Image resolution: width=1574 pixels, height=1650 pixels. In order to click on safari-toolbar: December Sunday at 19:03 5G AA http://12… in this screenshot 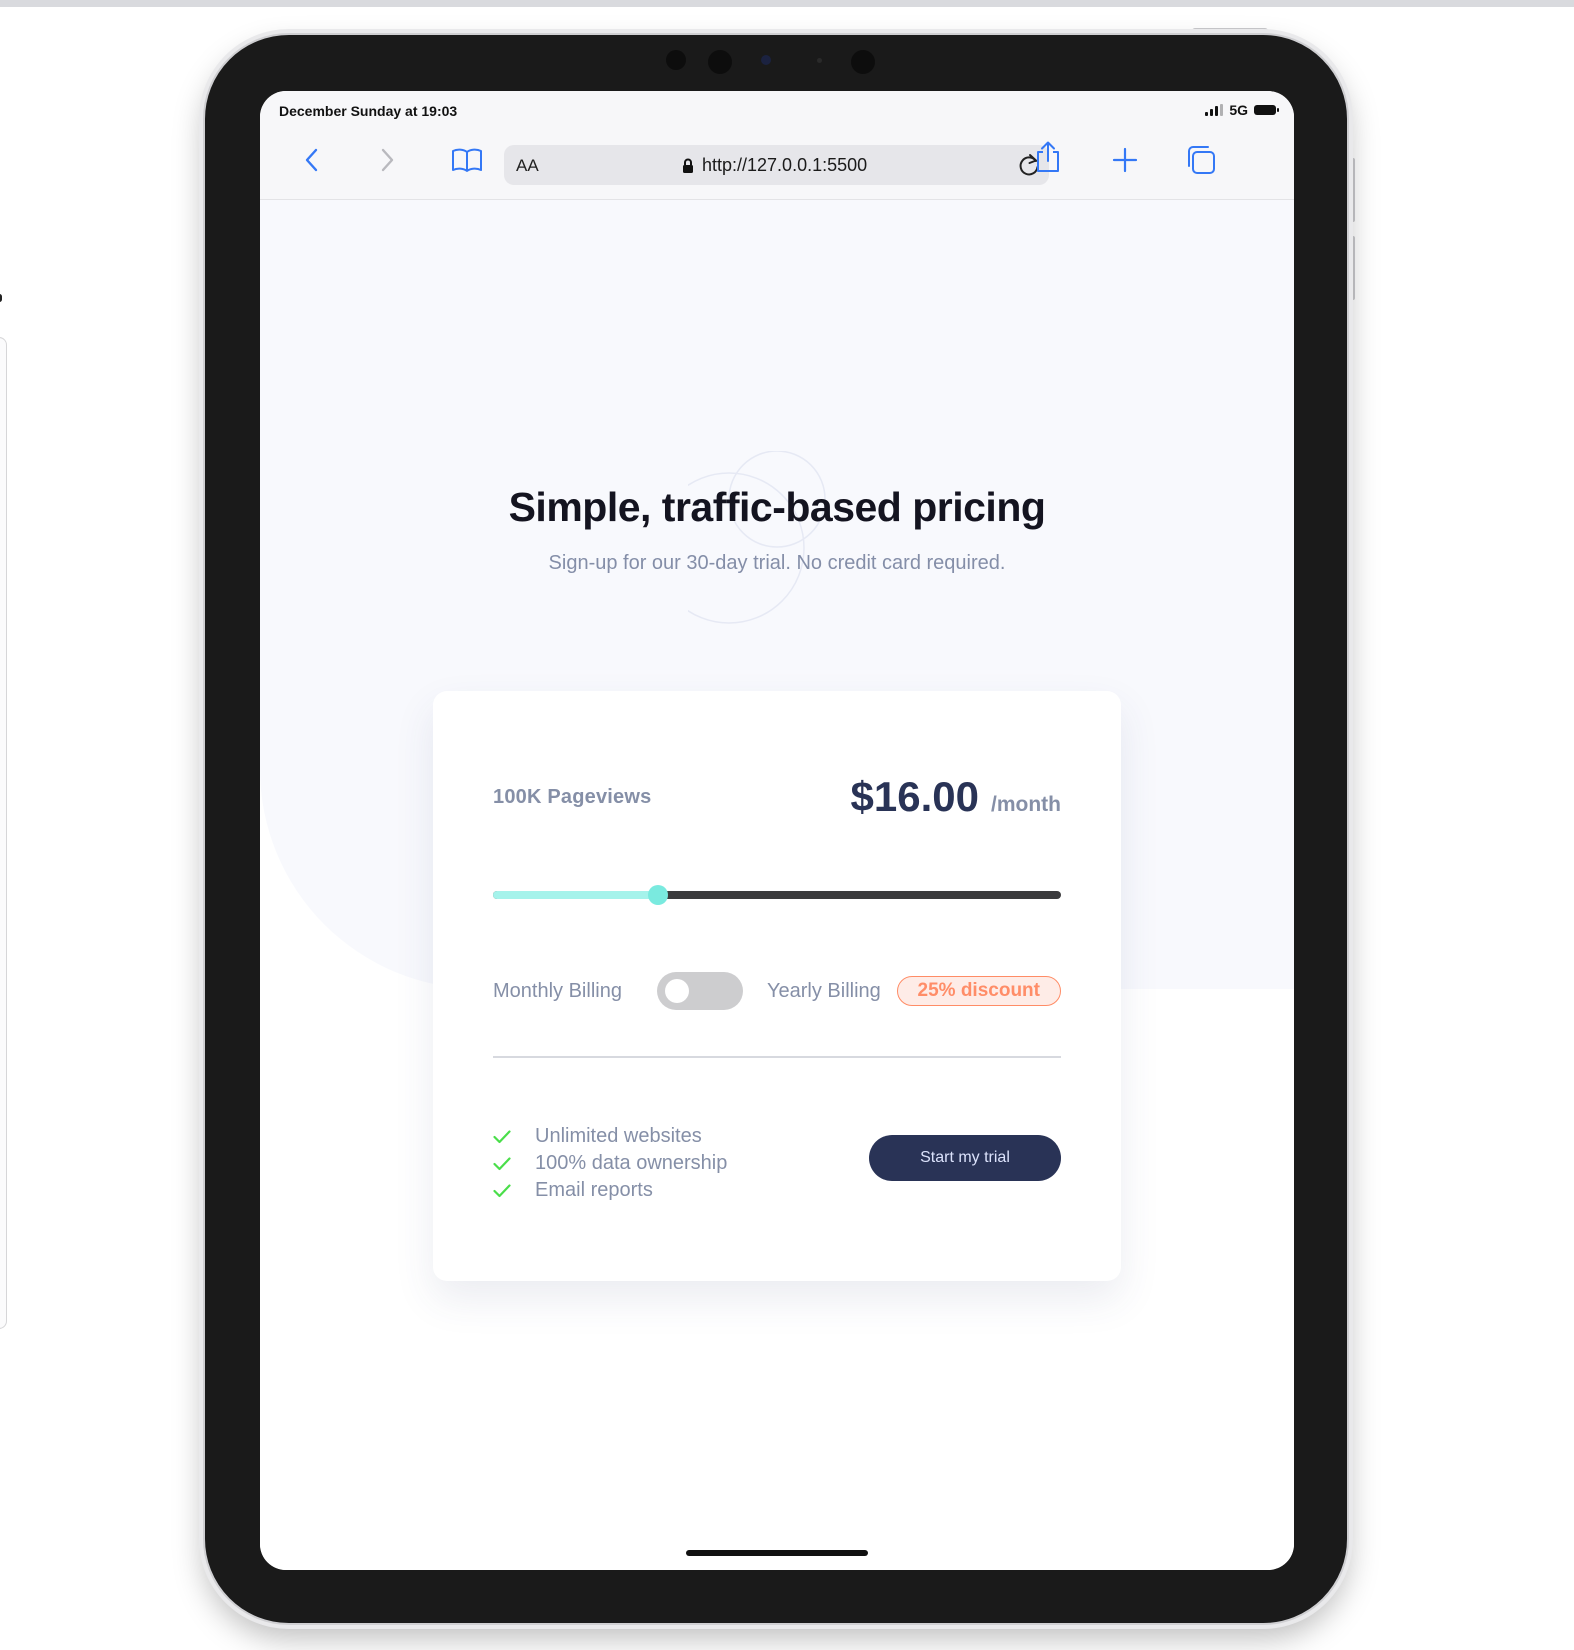, I will do `click(777, 145)`.